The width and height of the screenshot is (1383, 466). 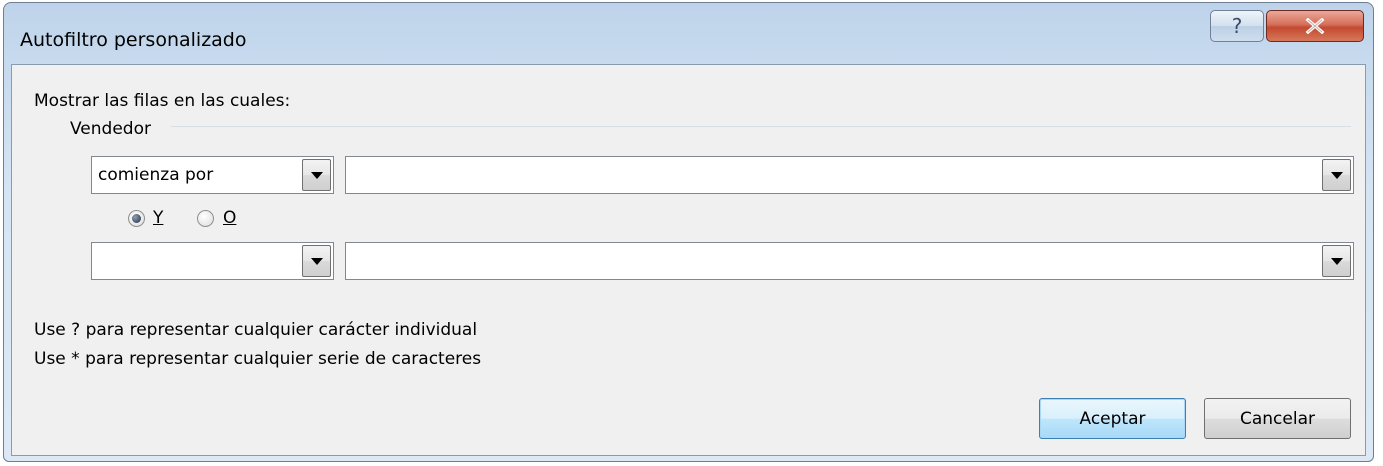 I want to click on close-button, so click(x=1315, y=26).